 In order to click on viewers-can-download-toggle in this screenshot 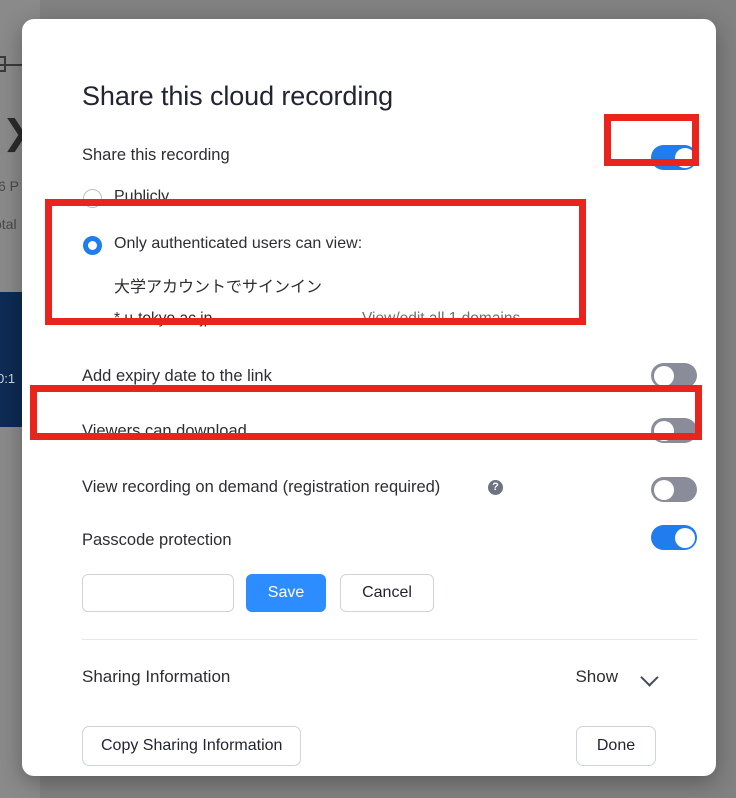, I will do `click(674, 430)`.